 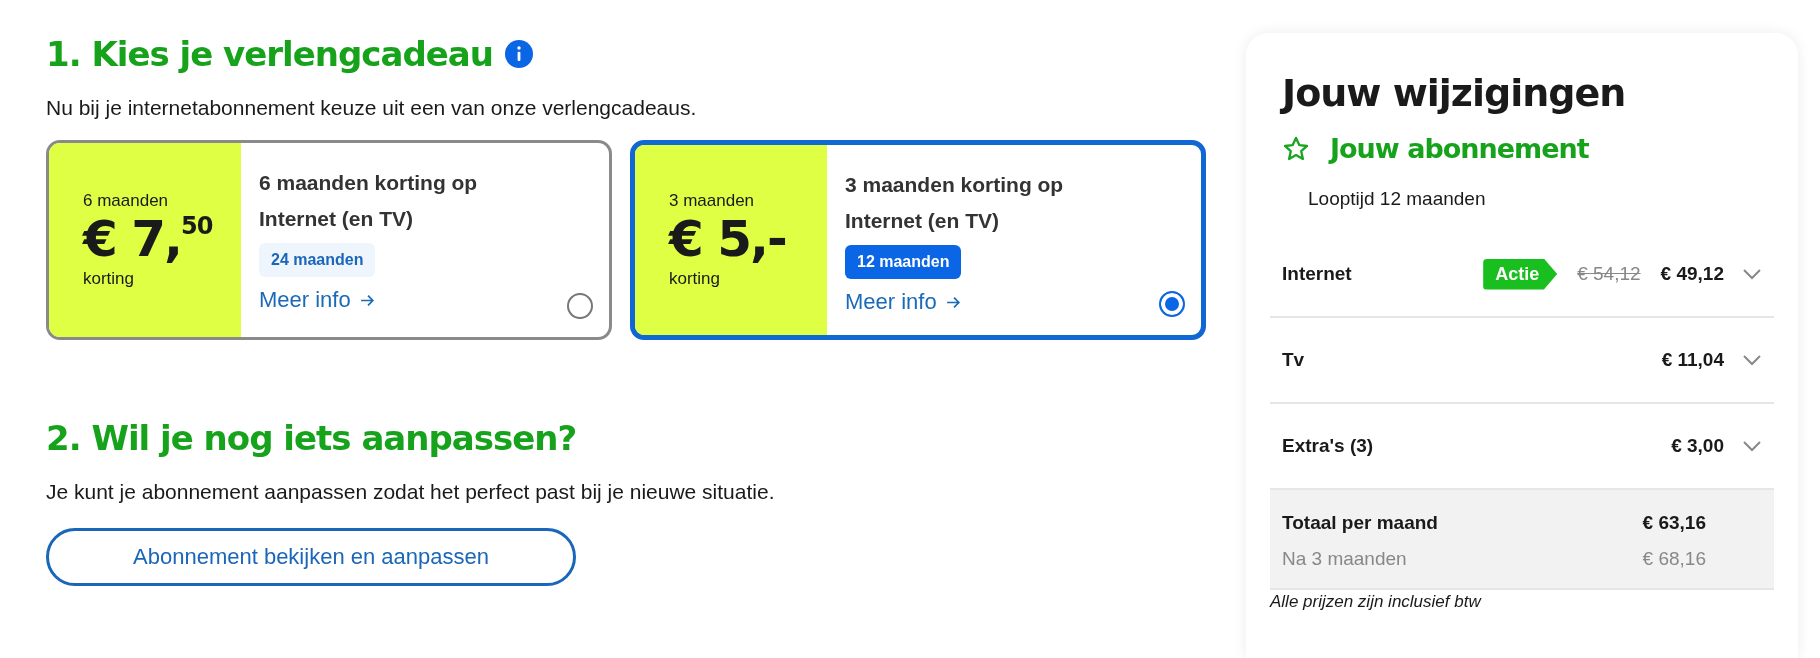 I want to click on section-heading: 2. Wil je nog iets aanpassen?, so click(x=312, y=438).